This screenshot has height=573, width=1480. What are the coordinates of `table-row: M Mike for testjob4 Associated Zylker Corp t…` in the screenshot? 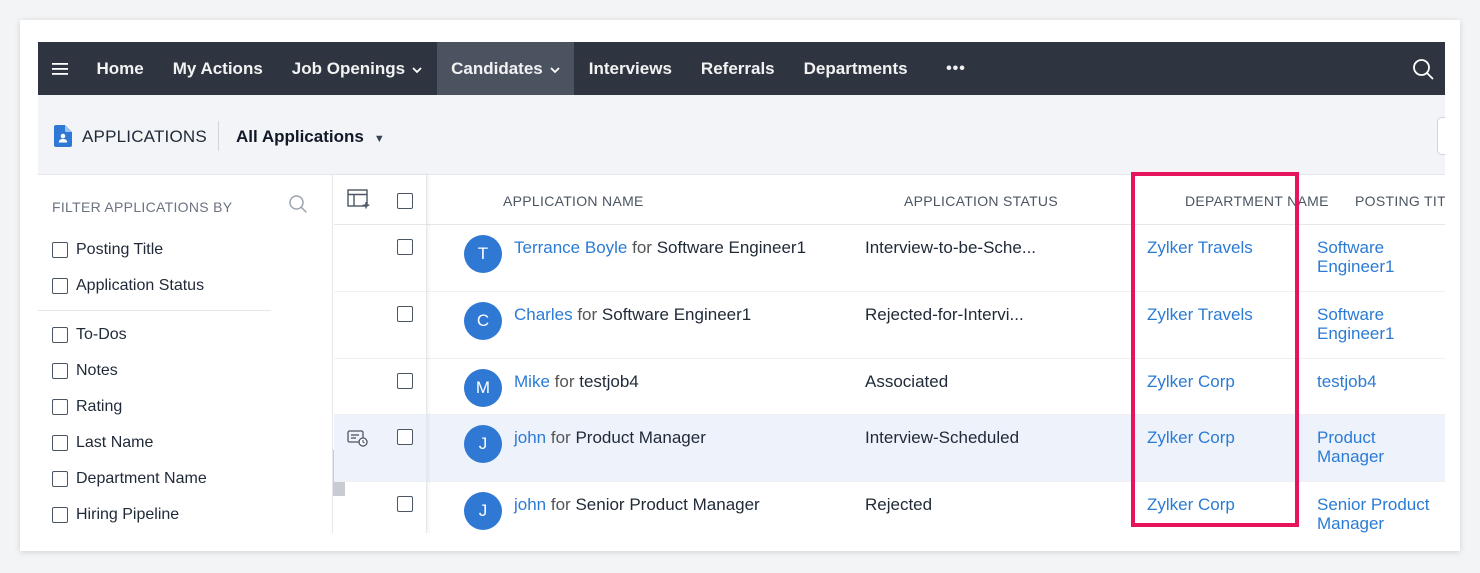 It's located at (889, 387).